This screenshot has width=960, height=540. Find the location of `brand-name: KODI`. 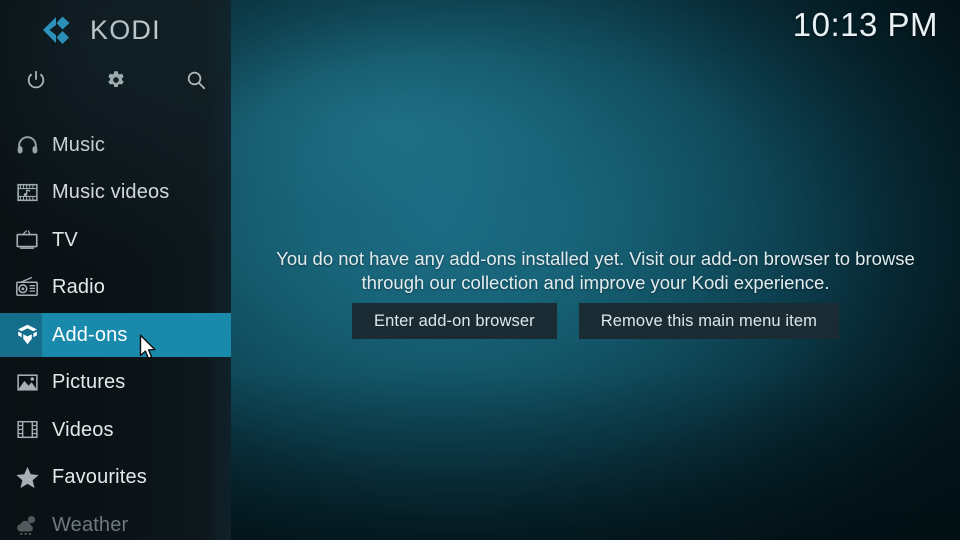

brand-name: KODI is located at coordinates (125, 29).